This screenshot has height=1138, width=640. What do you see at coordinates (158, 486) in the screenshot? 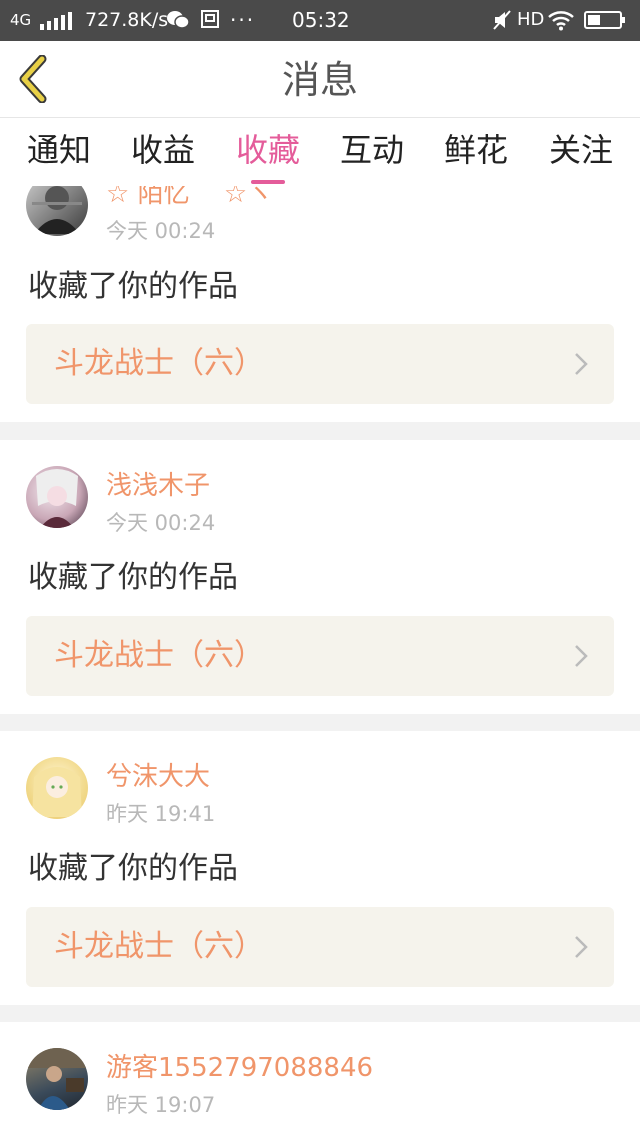
I see `username: 浅浅木子` at bounding box center [158, 486].